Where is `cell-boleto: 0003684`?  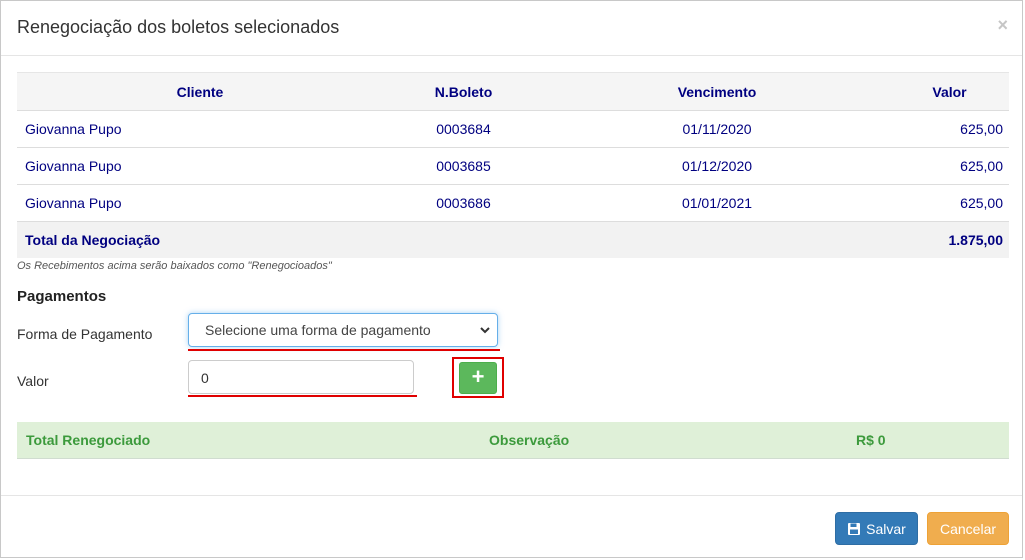
cell-boleto: 0003684 is located at coordinates (463, 129).